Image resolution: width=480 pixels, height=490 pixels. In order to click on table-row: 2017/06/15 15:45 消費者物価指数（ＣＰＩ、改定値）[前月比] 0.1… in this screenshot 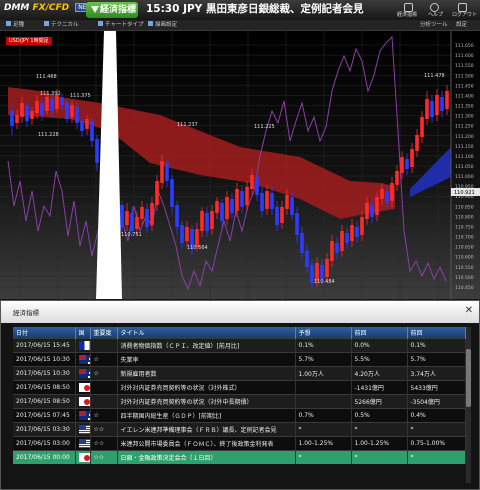, I will do `click(239, 345)`.